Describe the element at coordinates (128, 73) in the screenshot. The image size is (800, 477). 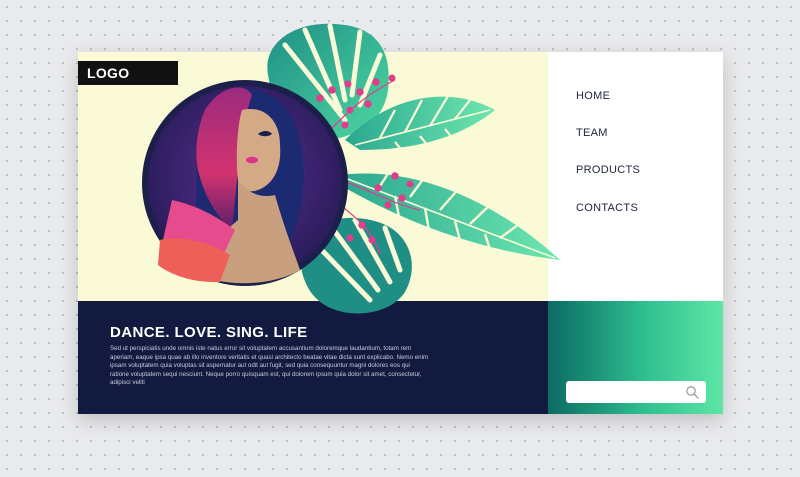
I see `logo: LOGO` at that location.